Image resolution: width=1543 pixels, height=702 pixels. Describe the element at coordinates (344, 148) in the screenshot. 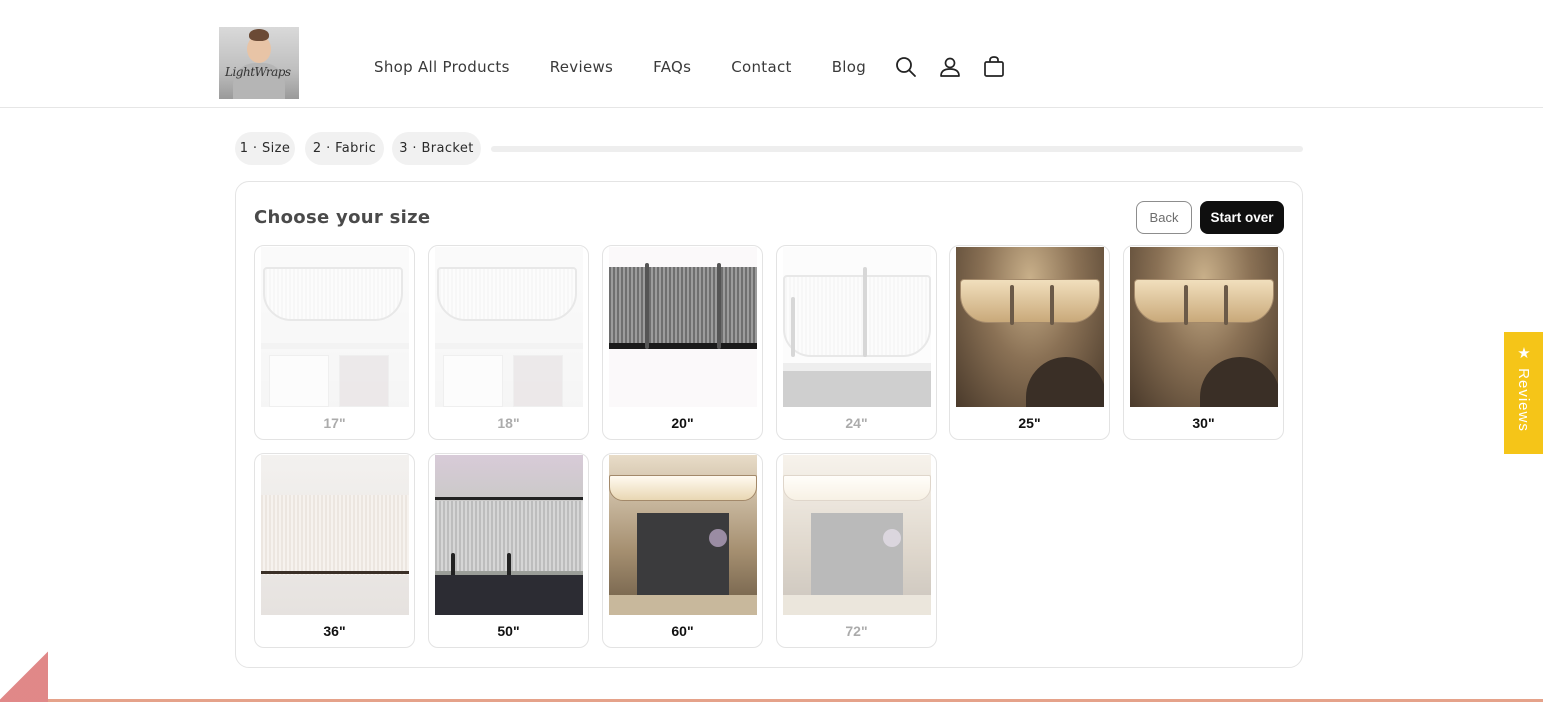

I see `step-fabric: 2 · Fabric` at that location.